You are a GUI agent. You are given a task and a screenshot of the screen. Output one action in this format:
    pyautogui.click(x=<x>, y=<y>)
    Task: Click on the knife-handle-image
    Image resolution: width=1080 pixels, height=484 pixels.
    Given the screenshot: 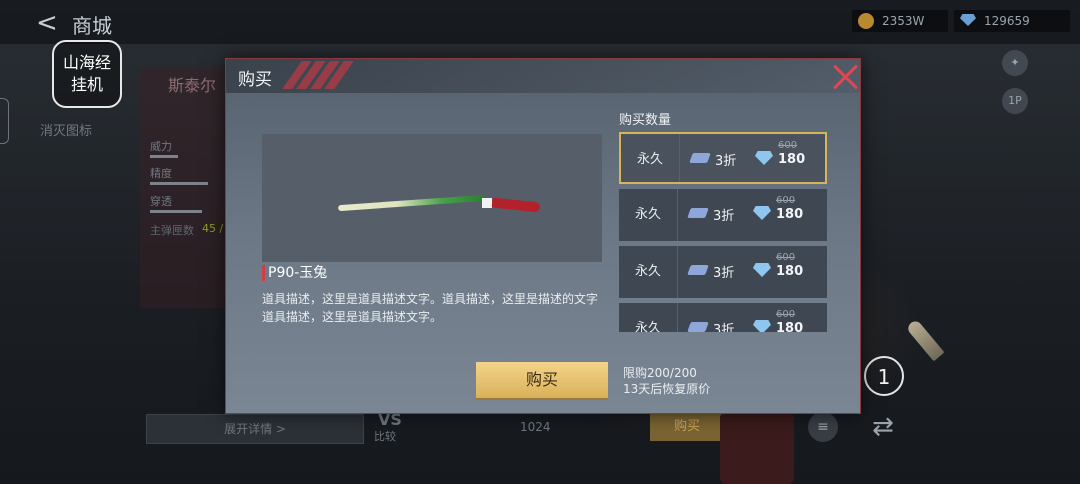 What is the action you would take?
    pyautogui.click(x=516, y=205)
    